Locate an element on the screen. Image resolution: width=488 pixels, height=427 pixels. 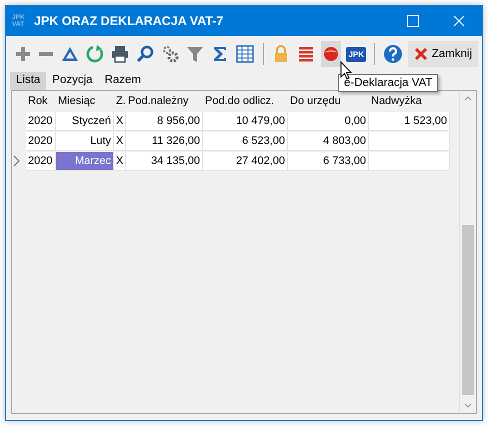
maximize-icon is located at coordinates (413, 21).